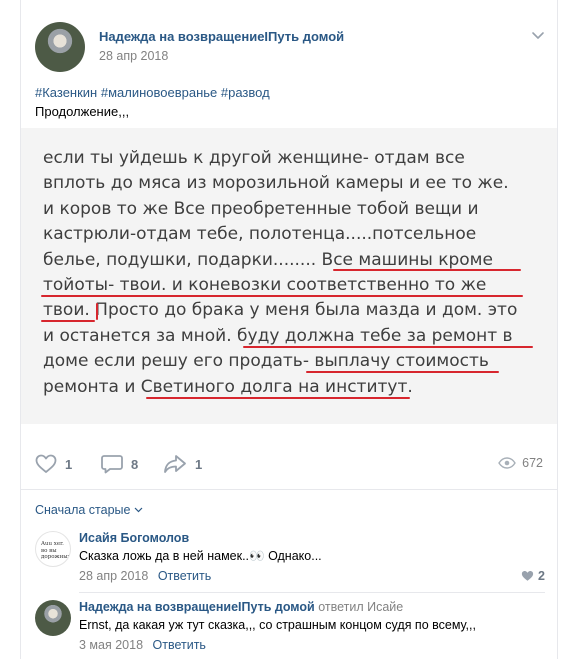 The width and height of the screenshot is (567, 659). Describe the element at coordinates (360, 607) in the screenshot. I see `replied-to: ответил Исайе` at that location.